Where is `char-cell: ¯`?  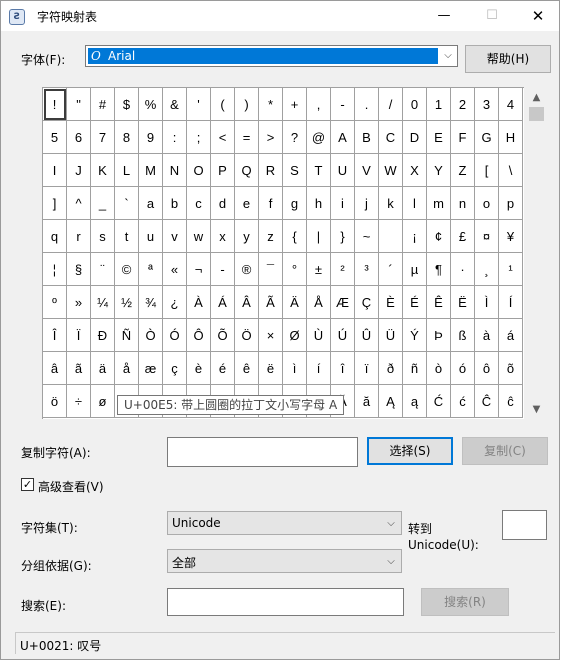
char-cell: ¯ is located at coordinates (271, 269).